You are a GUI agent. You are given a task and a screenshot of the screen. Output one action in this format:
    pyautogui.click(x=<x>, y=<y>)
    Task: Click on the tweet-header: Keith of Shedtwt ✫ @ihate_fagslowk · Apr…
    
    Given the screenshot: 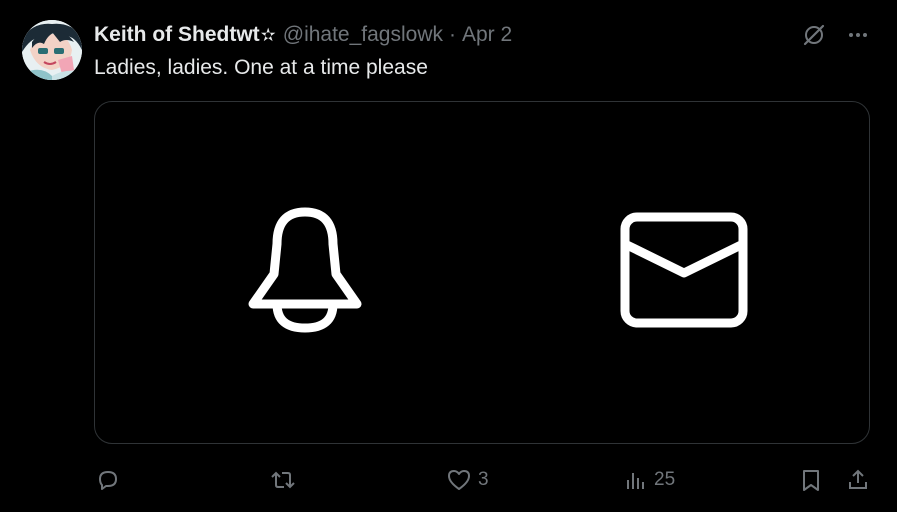 What is the action you would take?
    pyautogui.click(x=303, y=35)
    